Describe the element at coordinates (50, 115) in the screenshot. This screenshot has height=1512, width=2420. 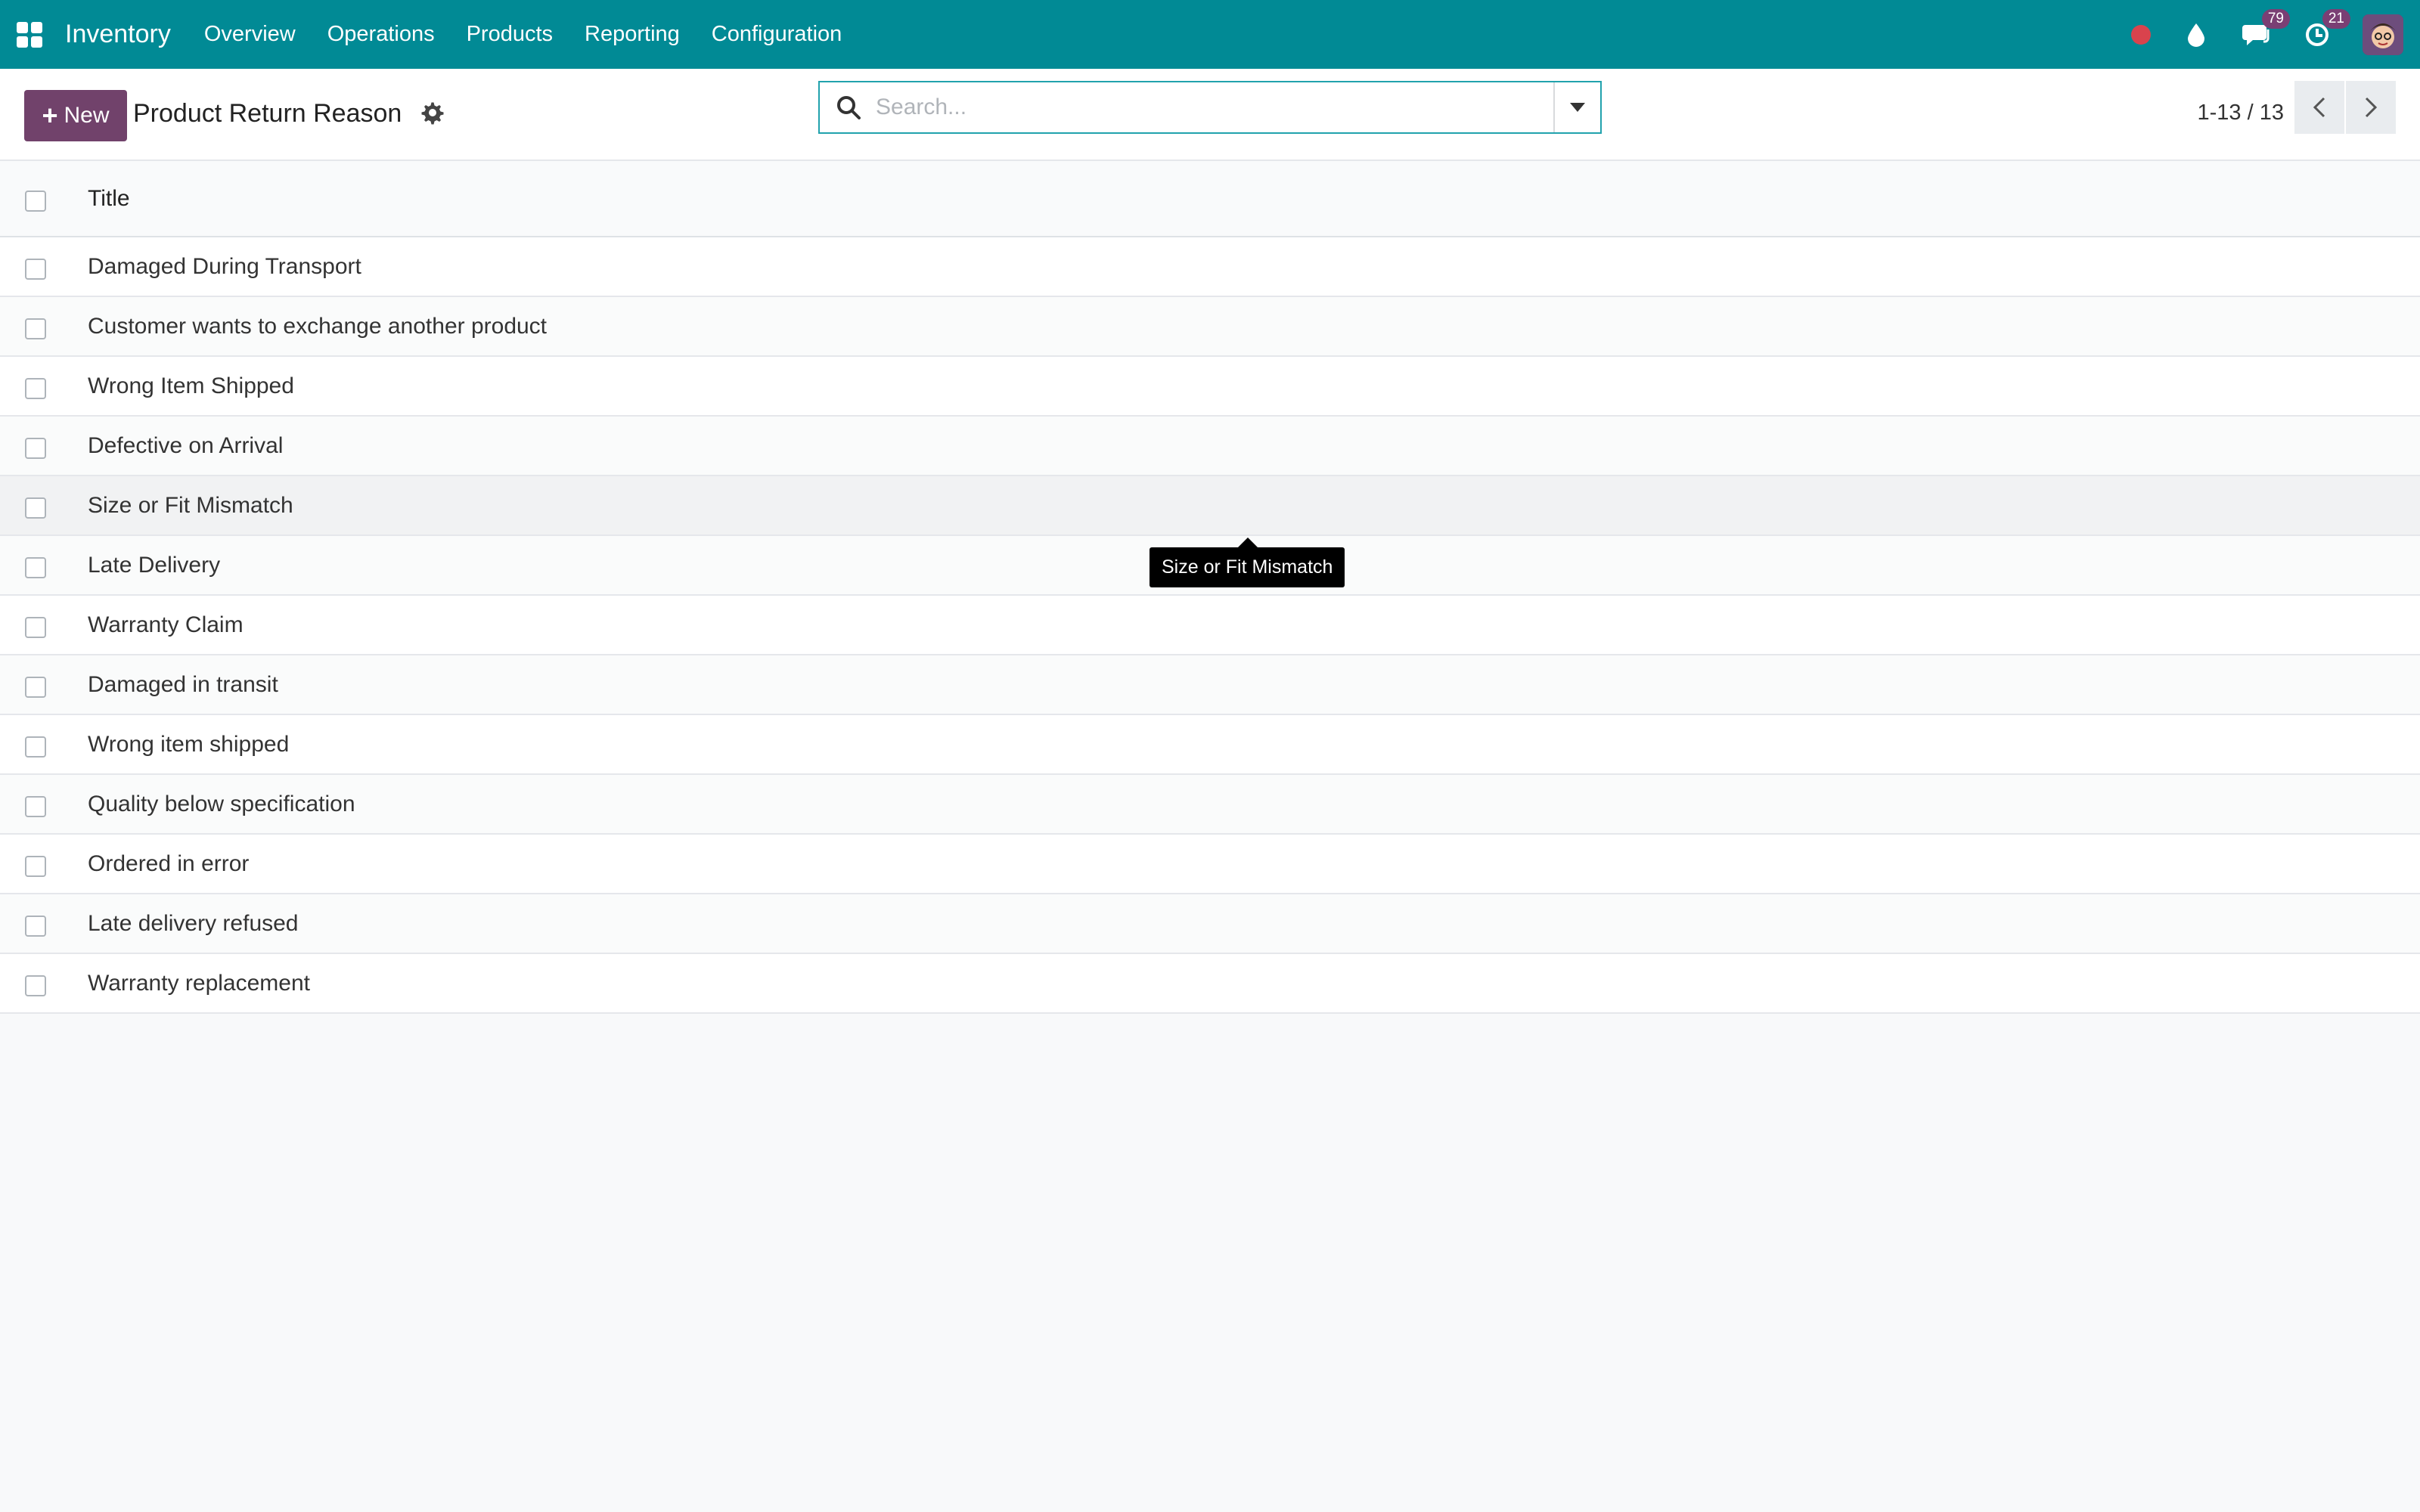
I see `plus-icon: +` at that location.